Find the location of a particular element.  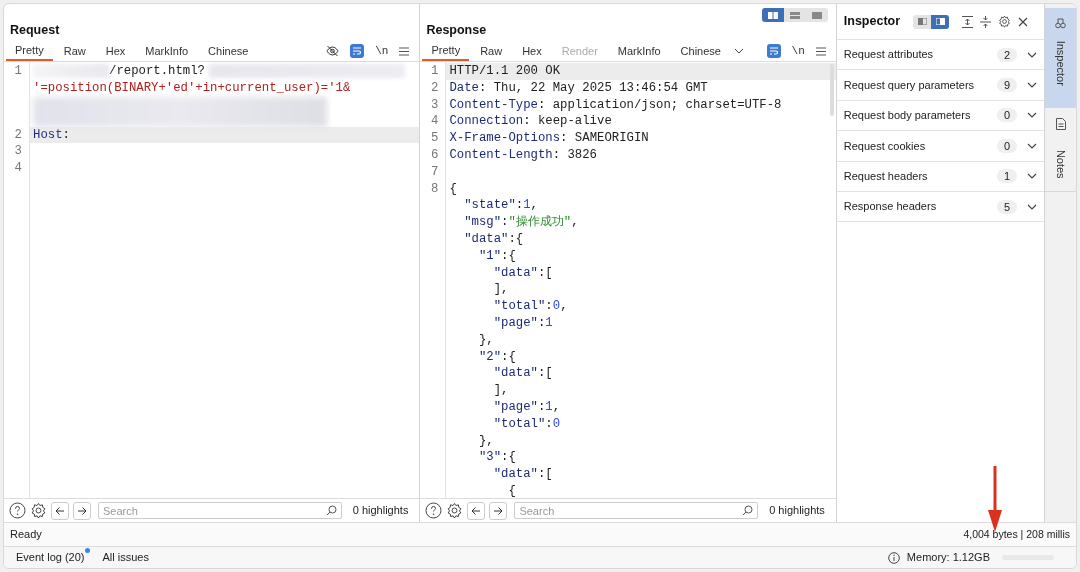

panel-layout-icon is located at coordinates (940, 21).